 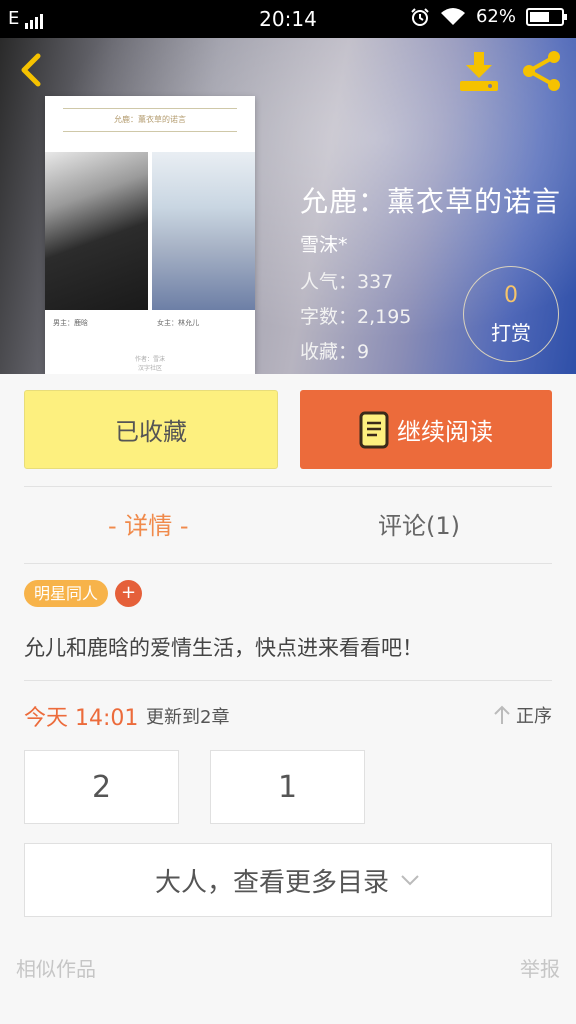 What do you see at coordinates (511, 295) in the screenshot?
I see `reward-count: 0` at bounding box center [511, 295].